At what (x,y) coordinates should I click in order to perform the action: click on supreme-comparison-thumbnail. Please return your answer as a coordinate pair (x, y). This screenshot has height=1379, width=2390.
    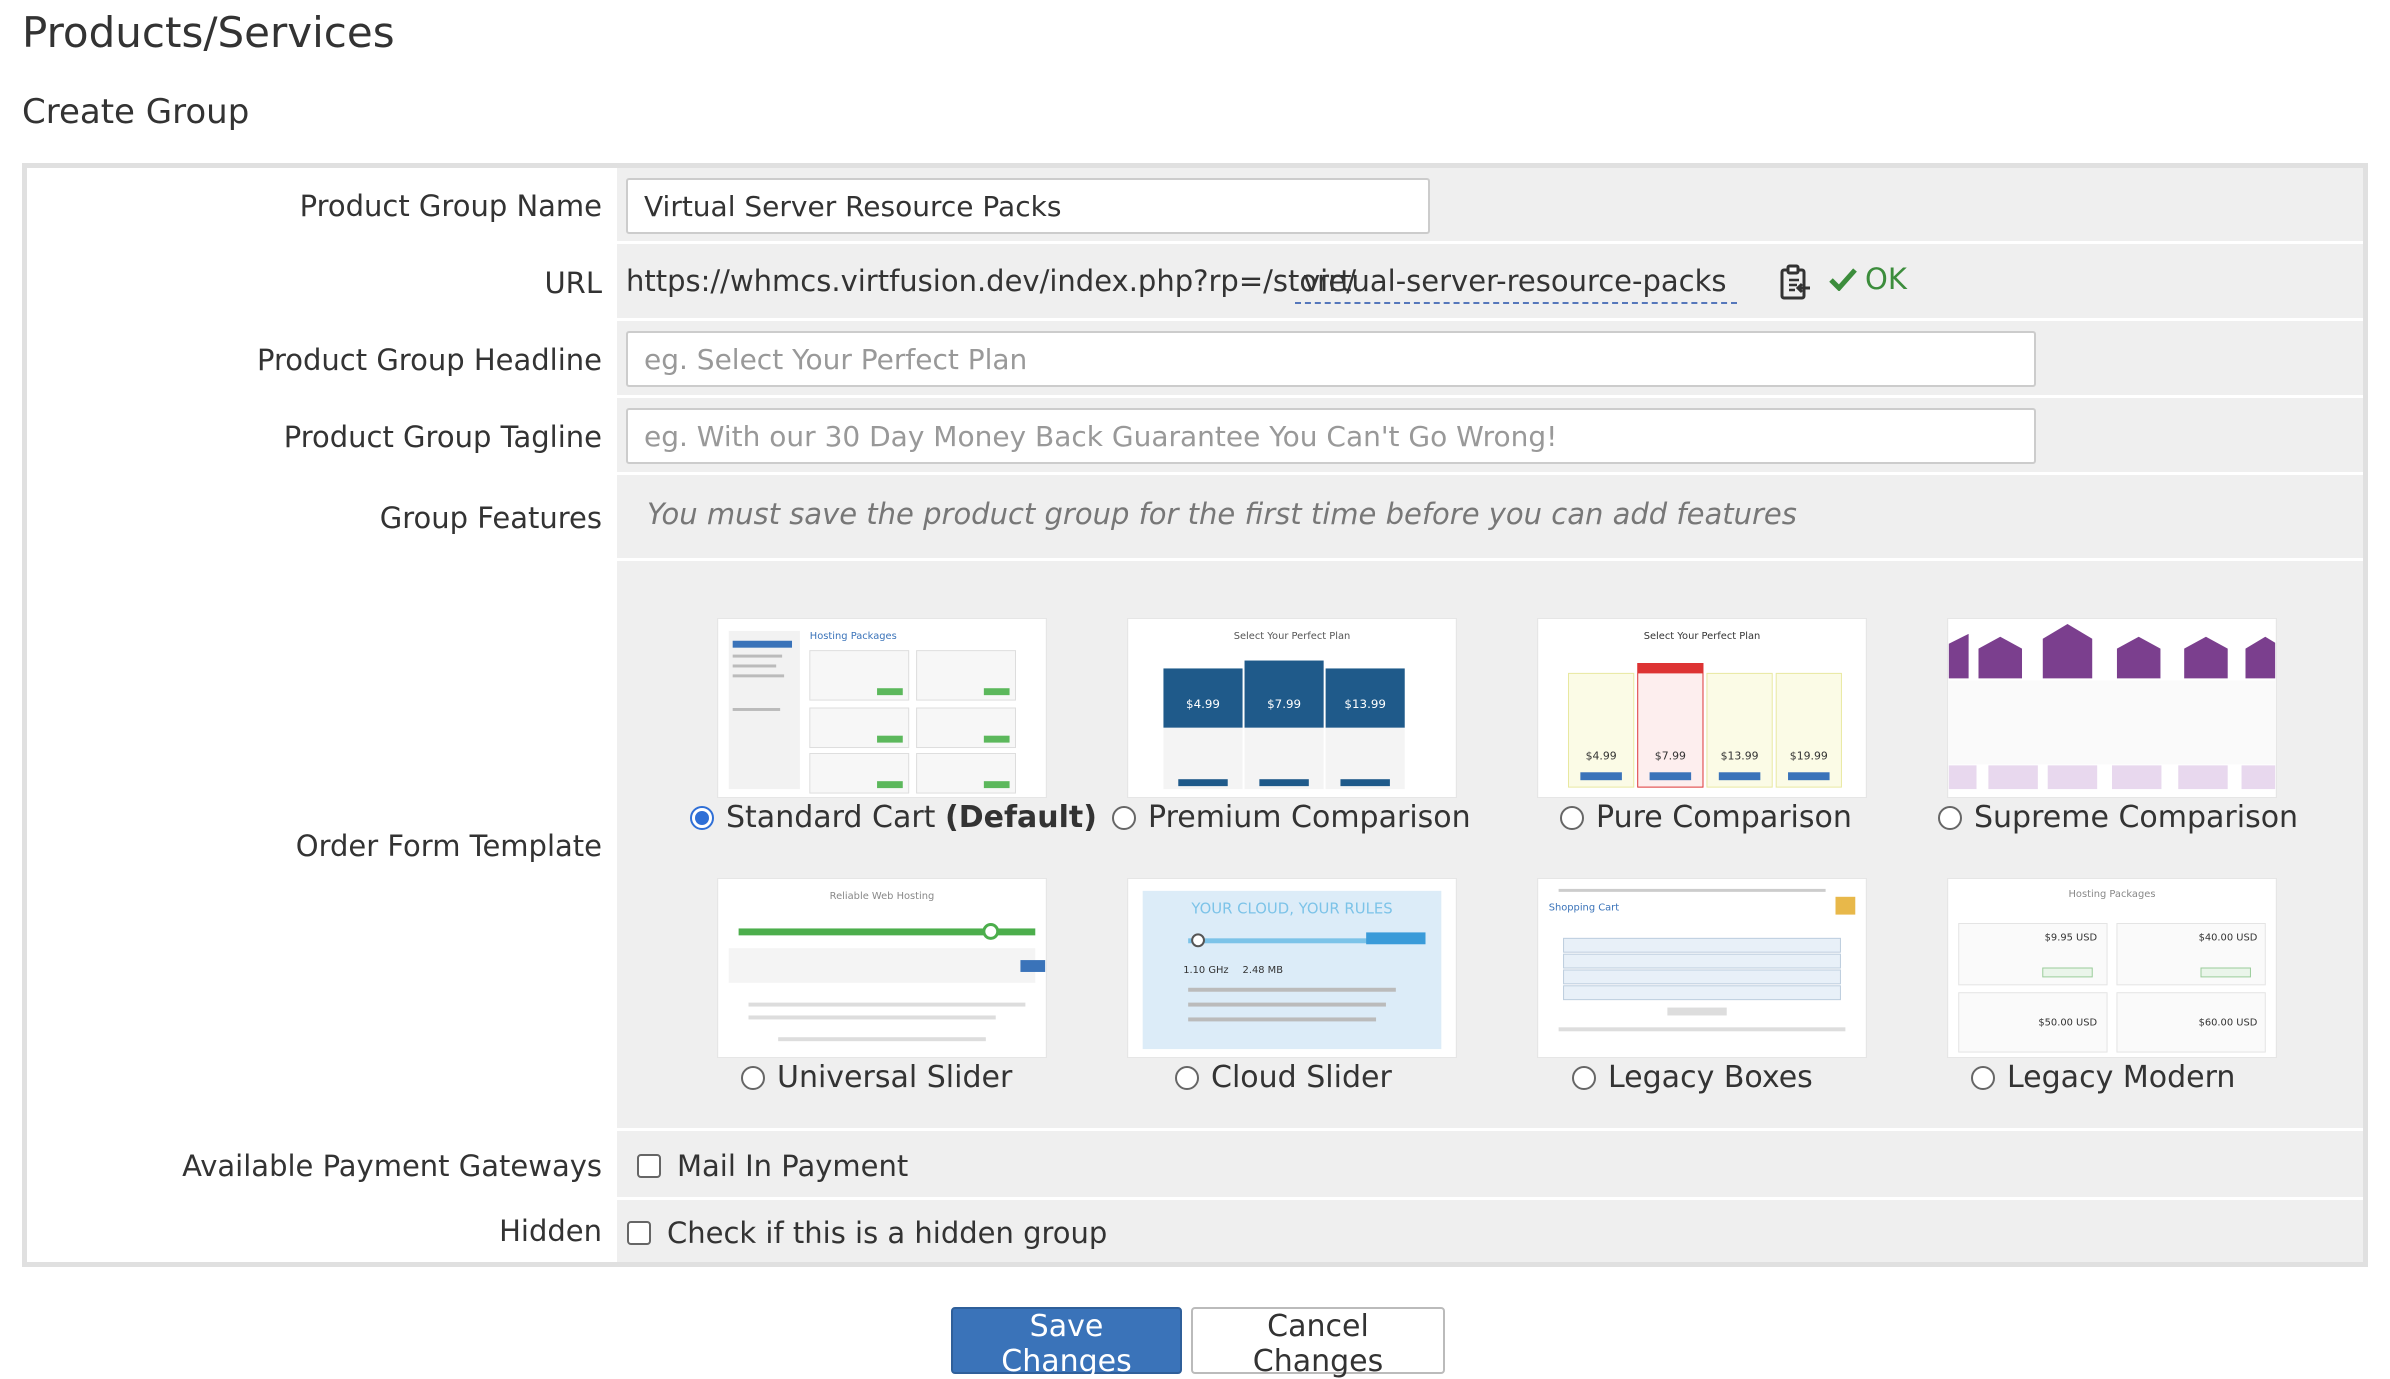
    Looking at the image, I should click on (2112, 708).